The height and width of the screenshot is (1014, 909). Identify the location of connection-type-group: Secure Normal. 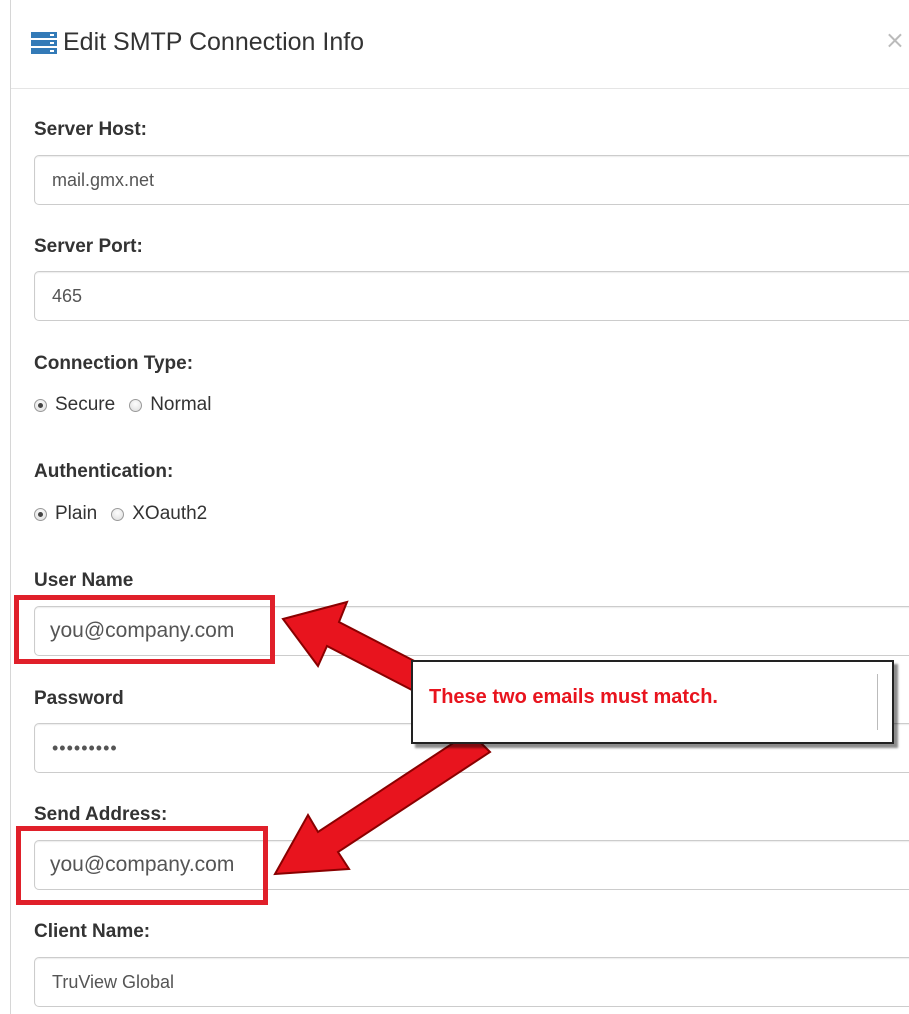
(129, 405).